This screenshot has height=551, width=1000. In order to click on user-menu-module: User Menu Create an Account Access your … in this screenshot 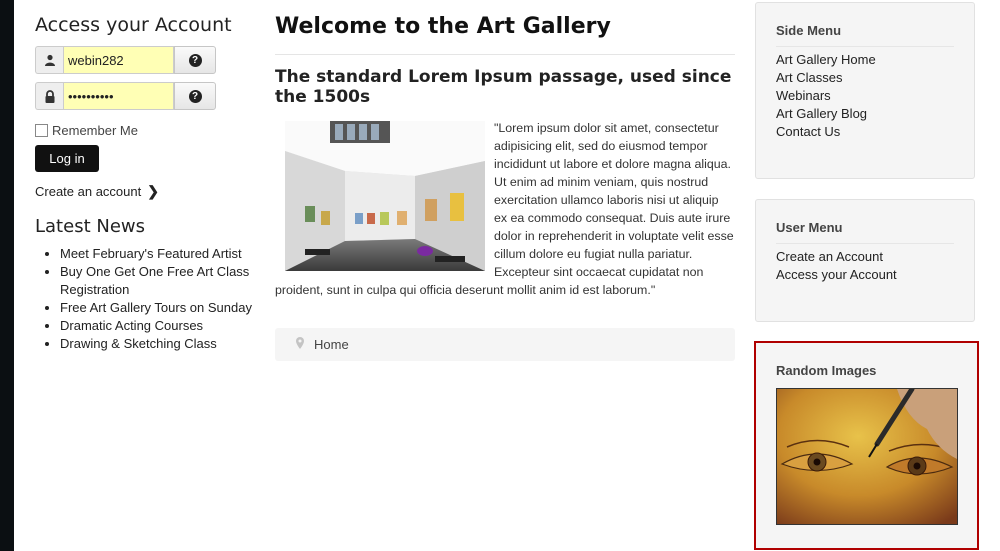, I will do `click(865, 260)`.